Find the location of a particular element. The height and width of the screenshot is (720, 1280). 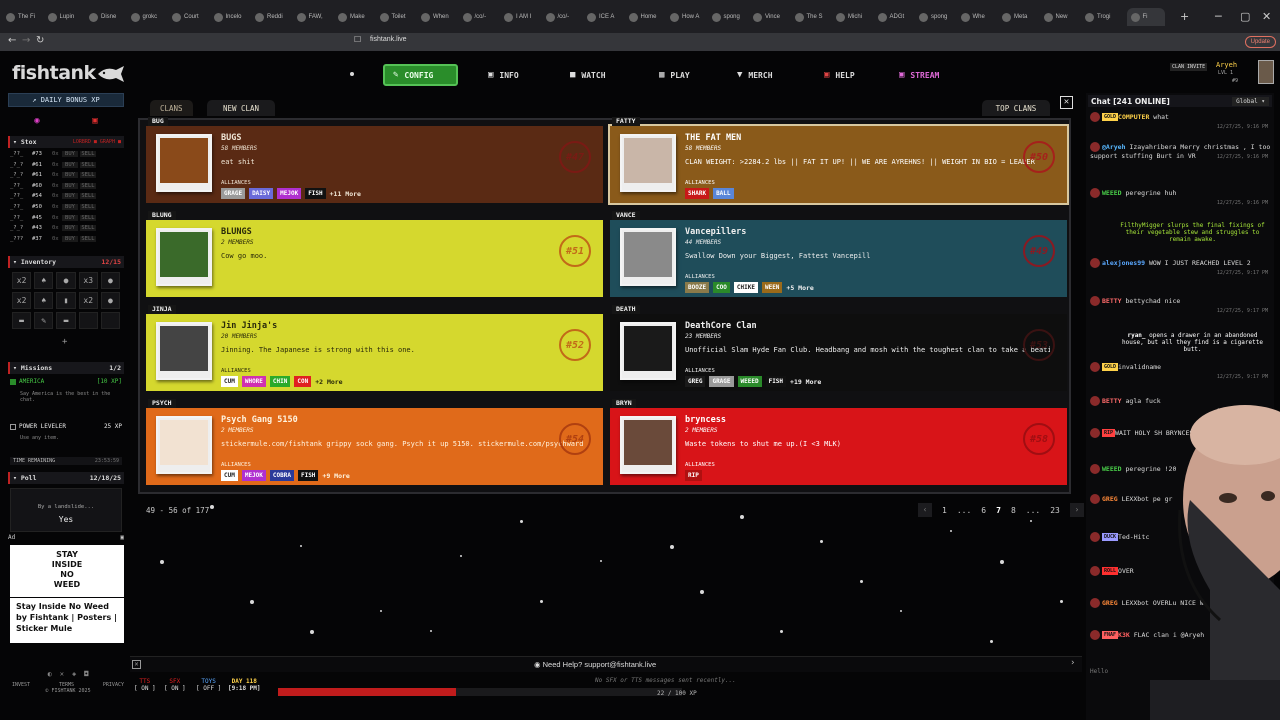

window-close-icon: ✕ is located at coordinates (1266, 16).